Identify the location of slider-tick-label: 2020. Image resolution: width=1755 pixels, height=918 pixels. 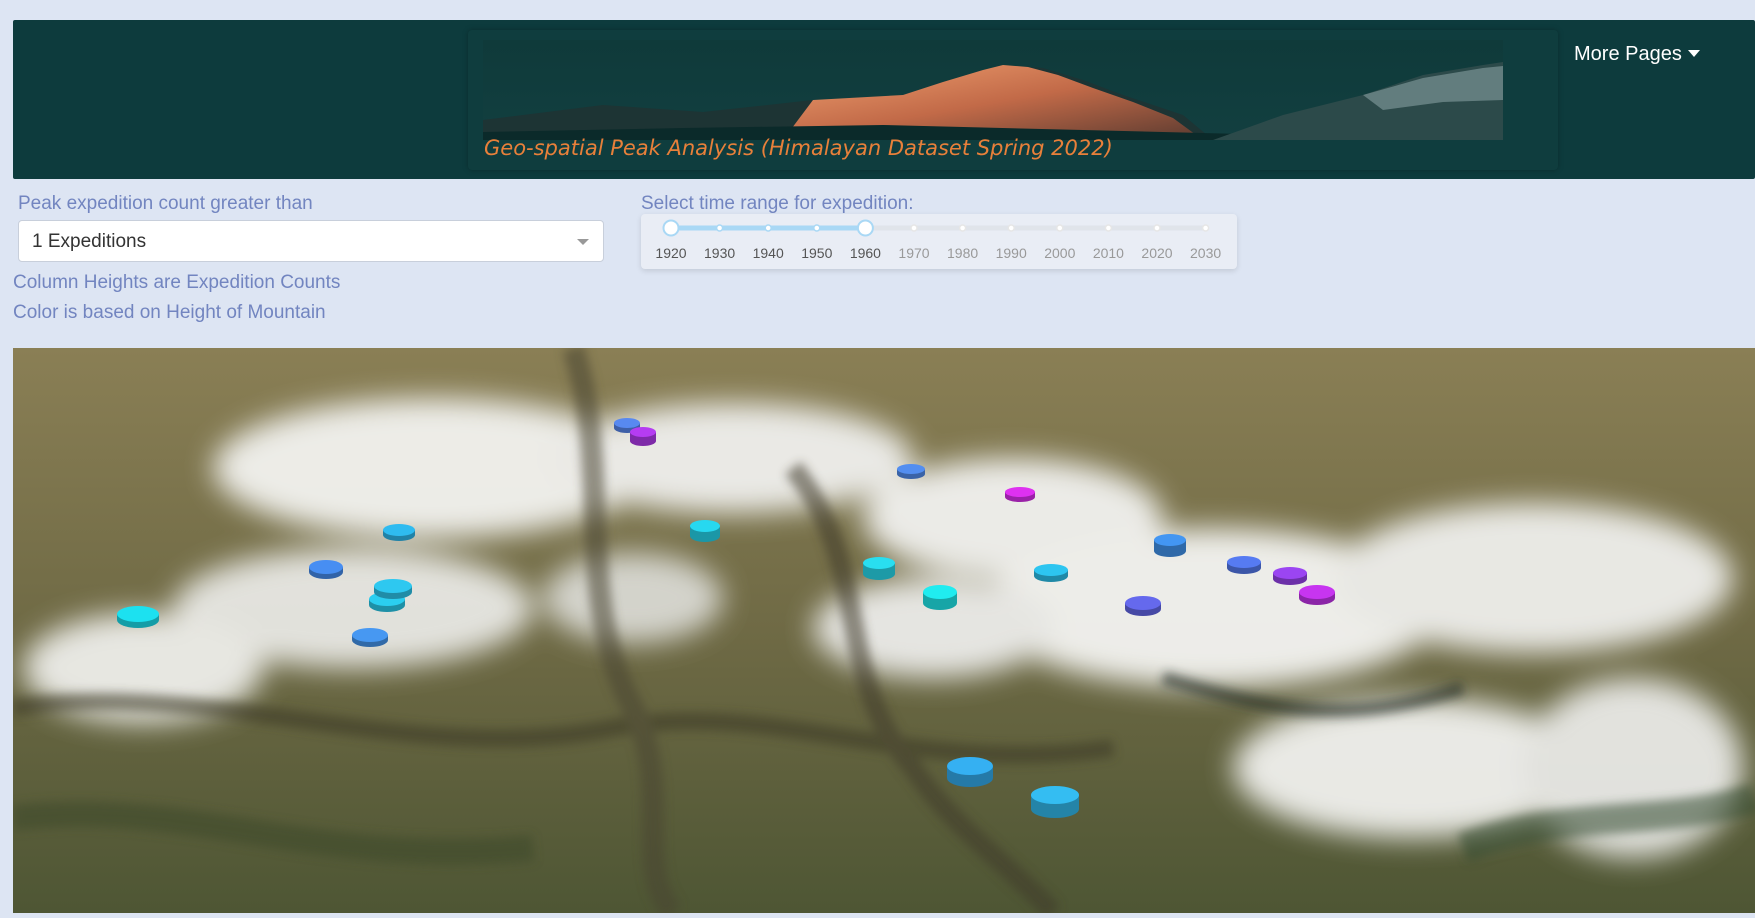
(1156, 253).